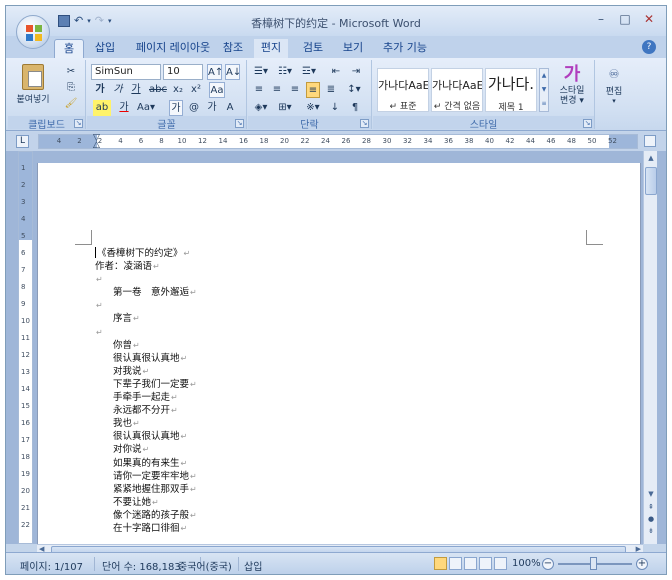 This screenshot has height=580, width=672. Describe the element at coordinates (335, 463) in the screenshot. I see `document-line: 如果真的有来生↵` at that location.